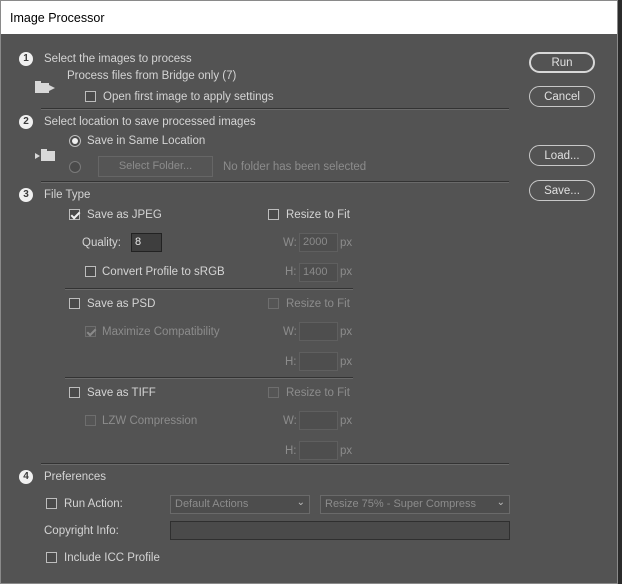 Image resolution: width=622 pixels, height=584 pixels. I want to click on section-2-title: Select location to save processed images, so click(150, 122).